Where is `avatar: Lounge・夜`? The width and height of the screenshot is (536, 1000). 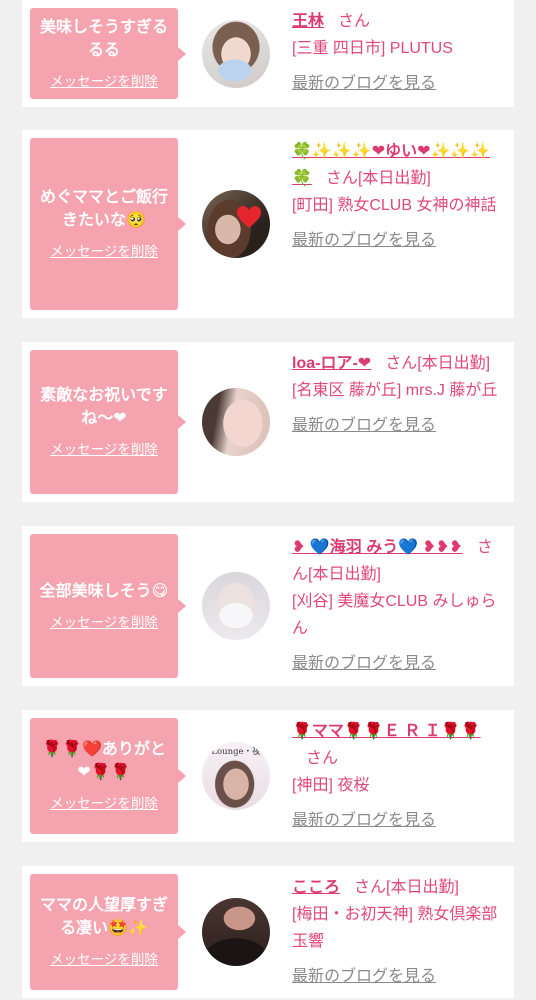 avatar: Lounge・夜 is located at coordinates (236, 776).